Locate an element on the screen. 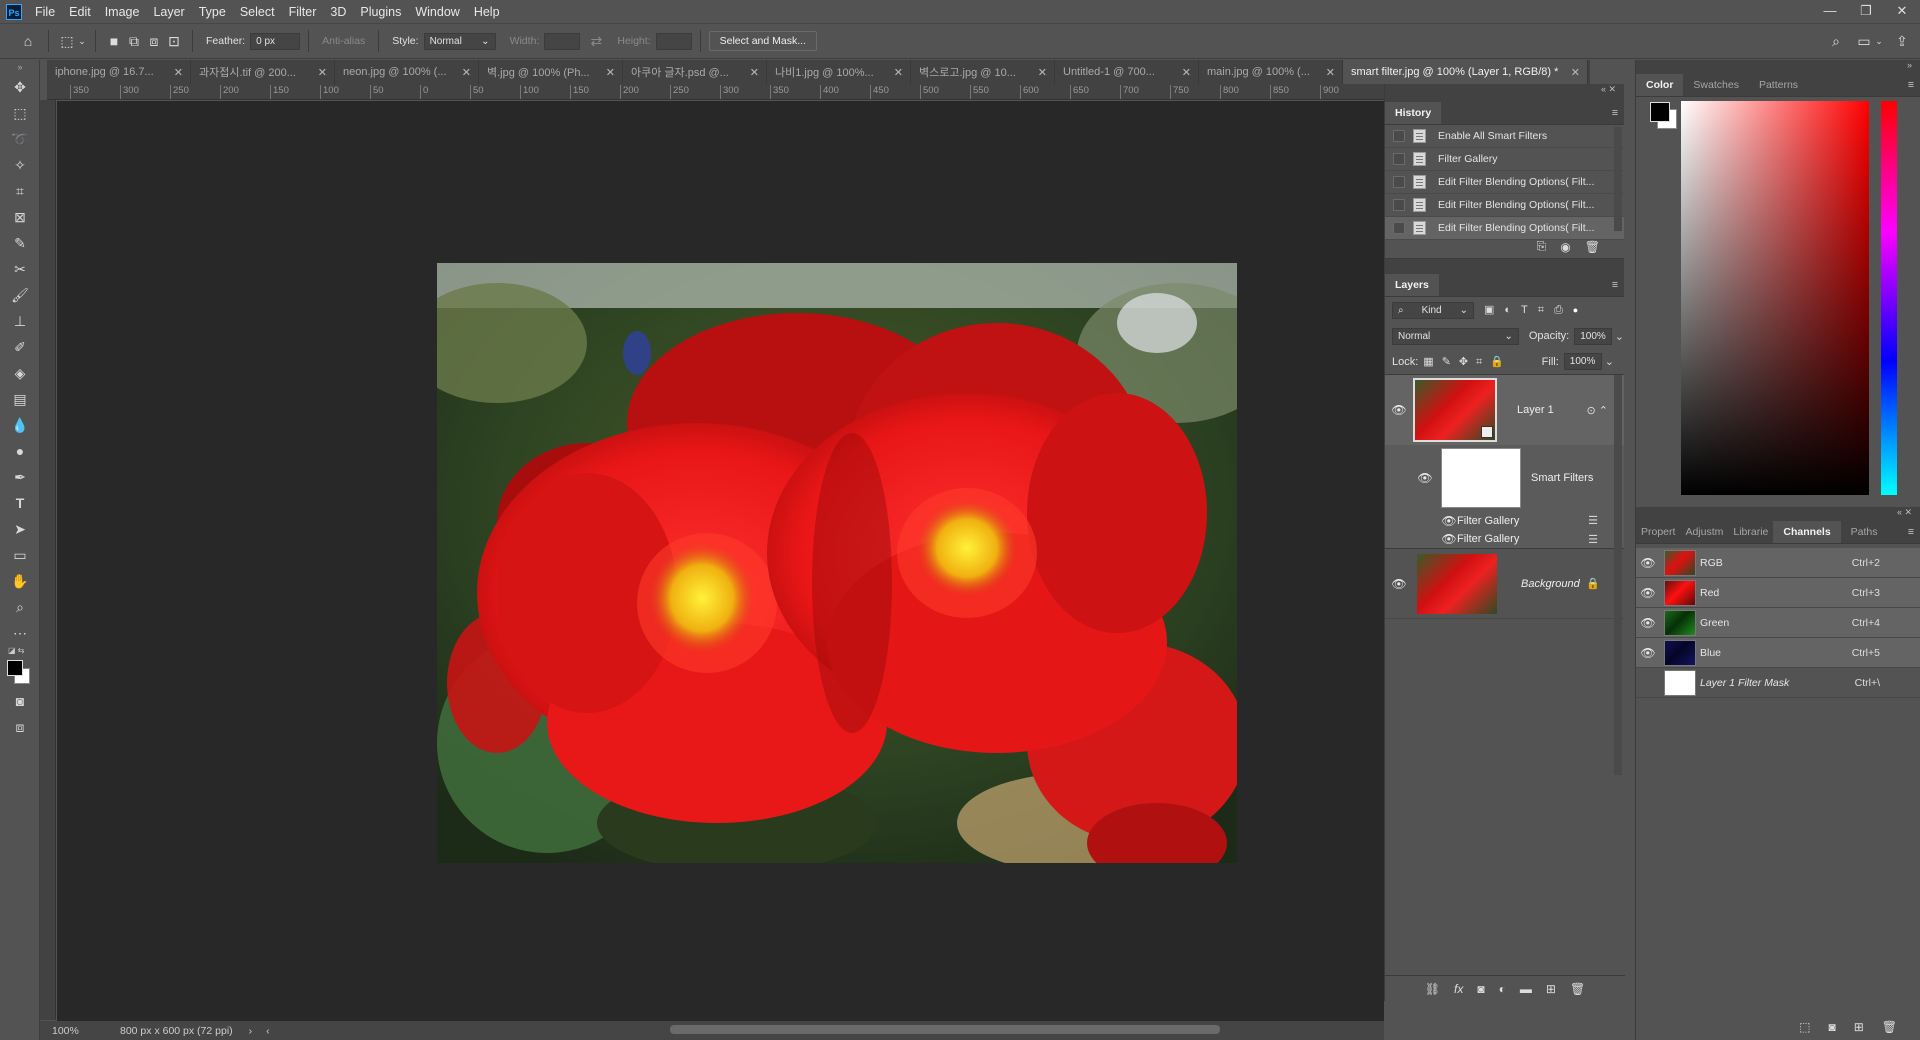 Image resolution: width=1920 pixels, height=1040 pixels. tab-swatches: Swatches is located at coordinates (1716, 85).